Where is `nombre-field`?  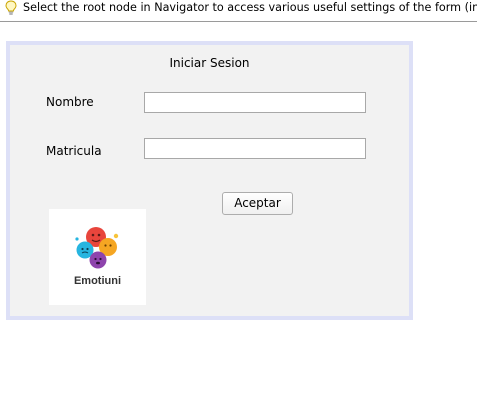 nombre-field is located at coordinates (255, 102).